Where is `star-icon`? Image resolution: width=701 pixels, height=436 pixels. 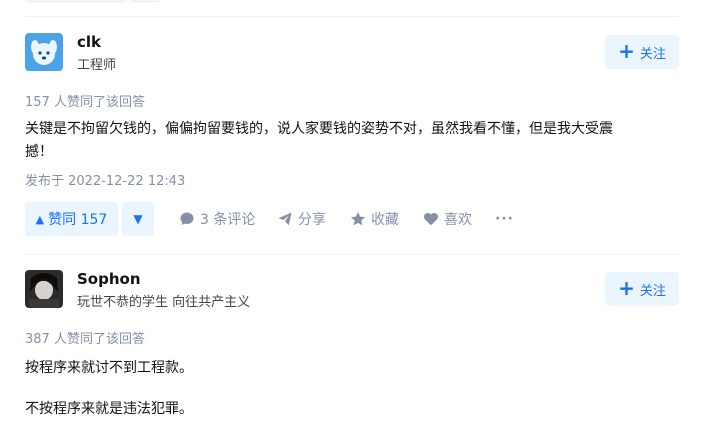 star-icon is located at coordinates (358, 219).